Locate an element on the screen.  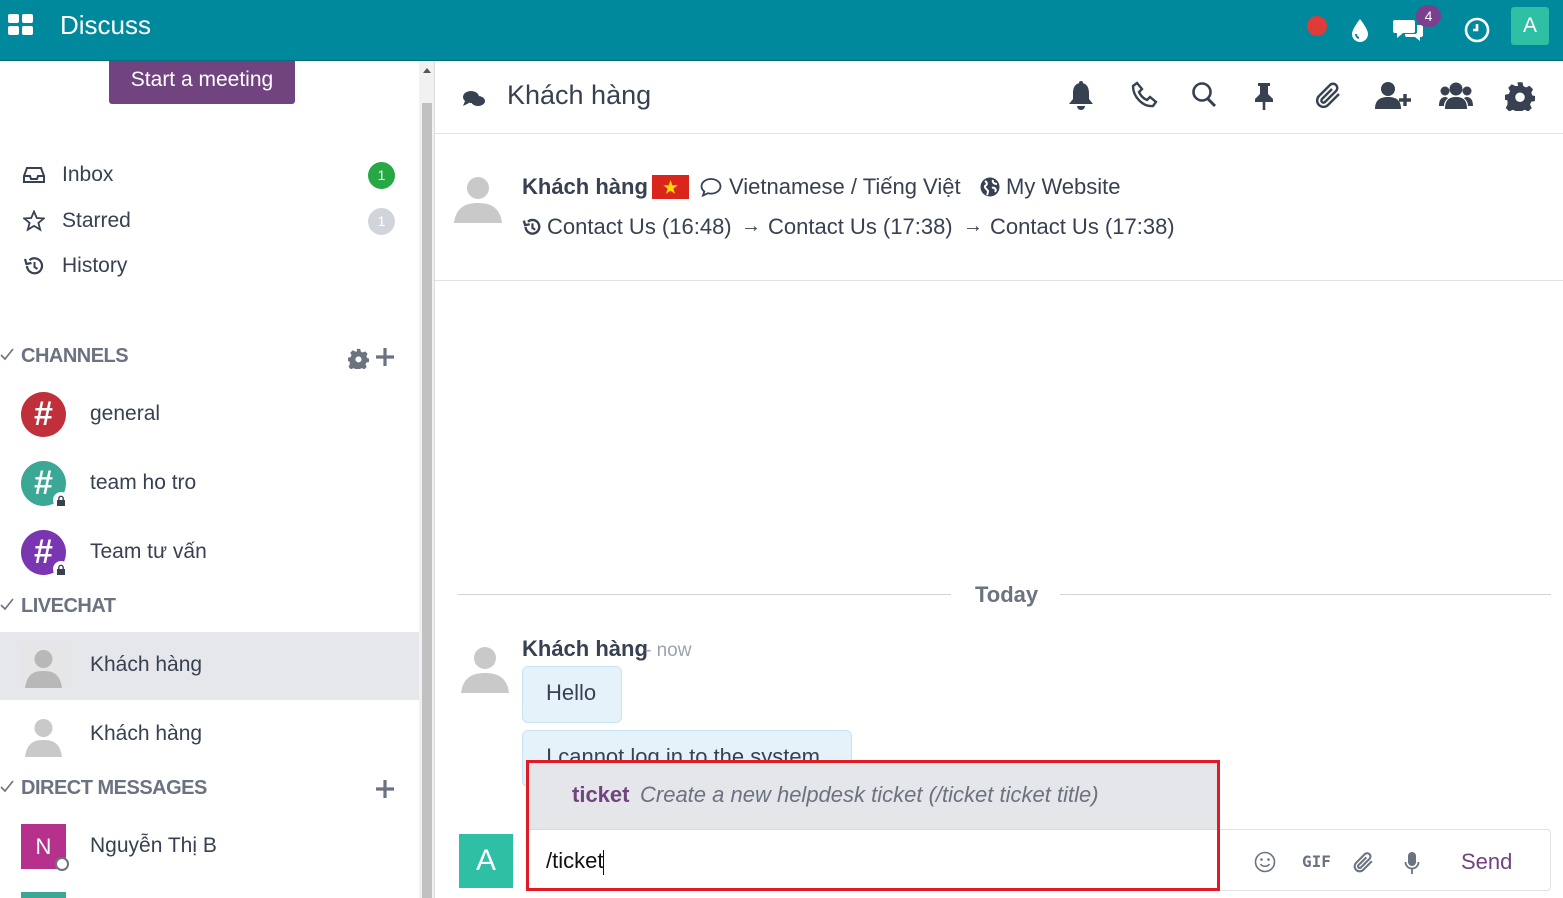
direct-message-item: N Nguyễn Thị B is located at coordinates (209, 847).